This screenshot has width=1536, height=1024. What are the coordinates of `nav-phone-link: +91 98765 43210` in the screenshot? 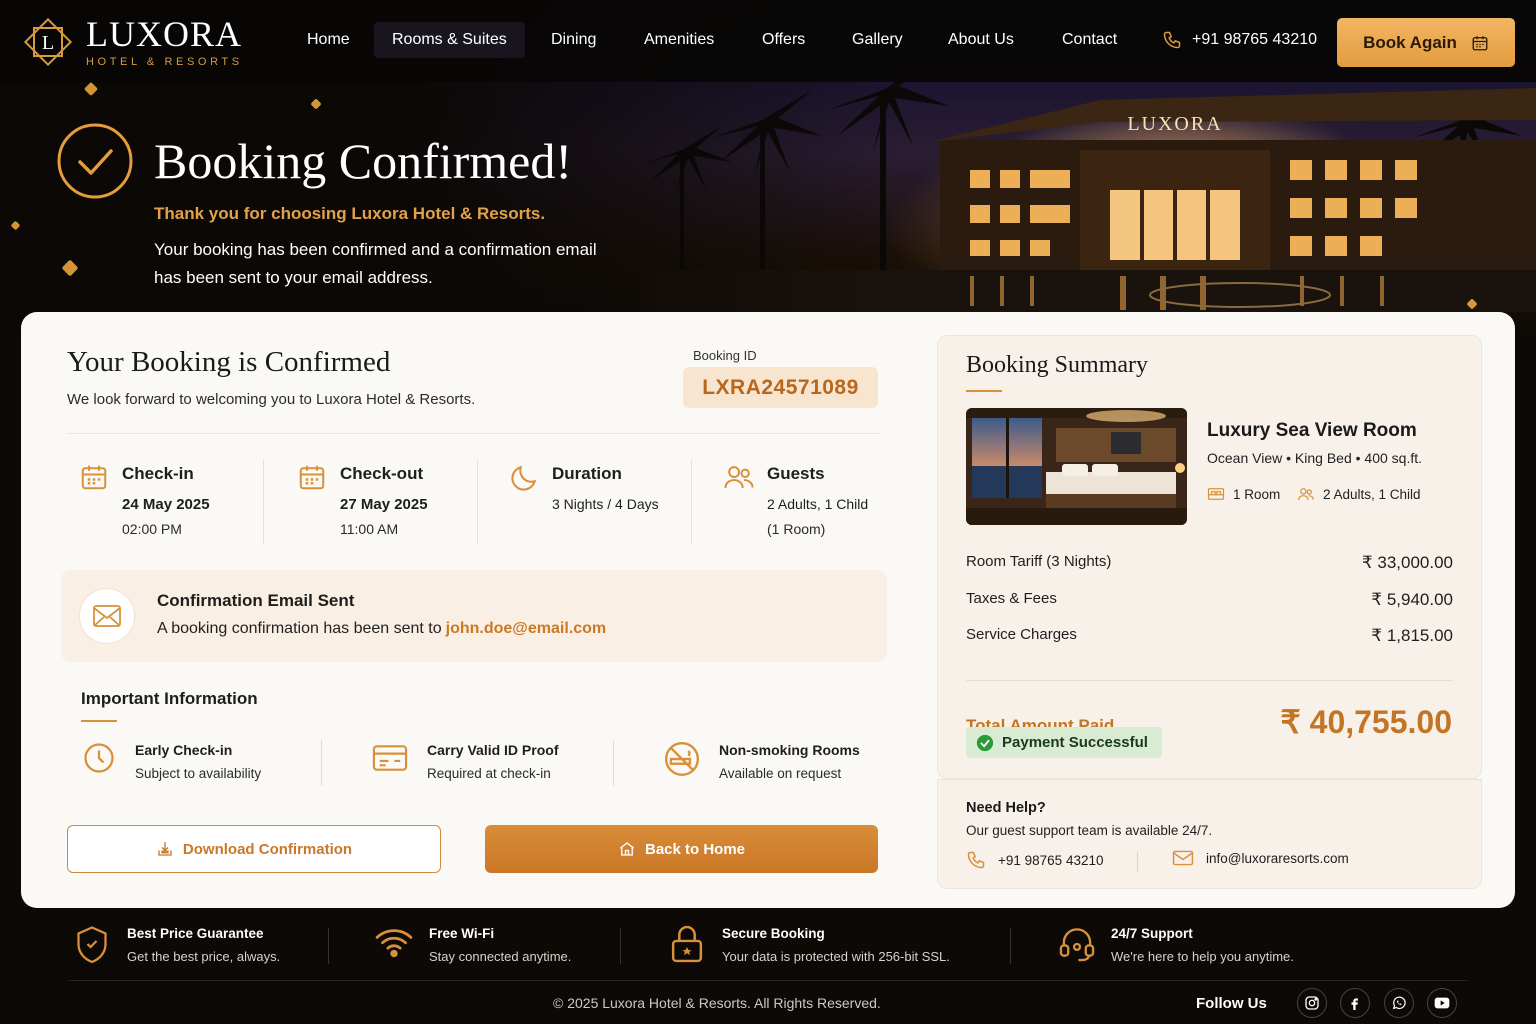 It's located at (1239, 40).